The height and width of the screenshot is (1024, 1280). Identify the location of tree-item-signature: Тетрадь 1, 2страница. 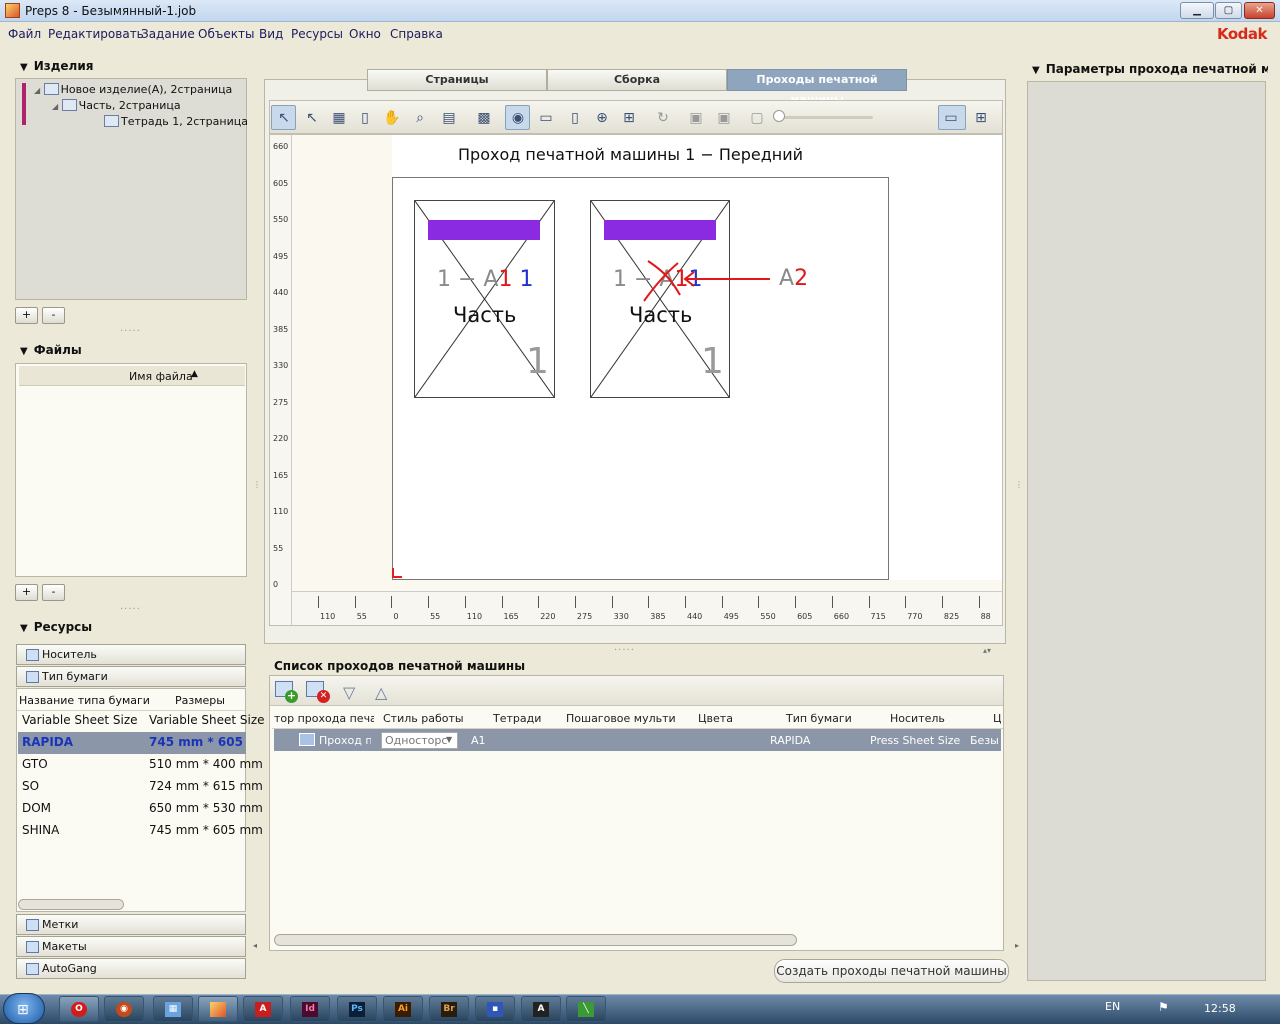
(176, 121).